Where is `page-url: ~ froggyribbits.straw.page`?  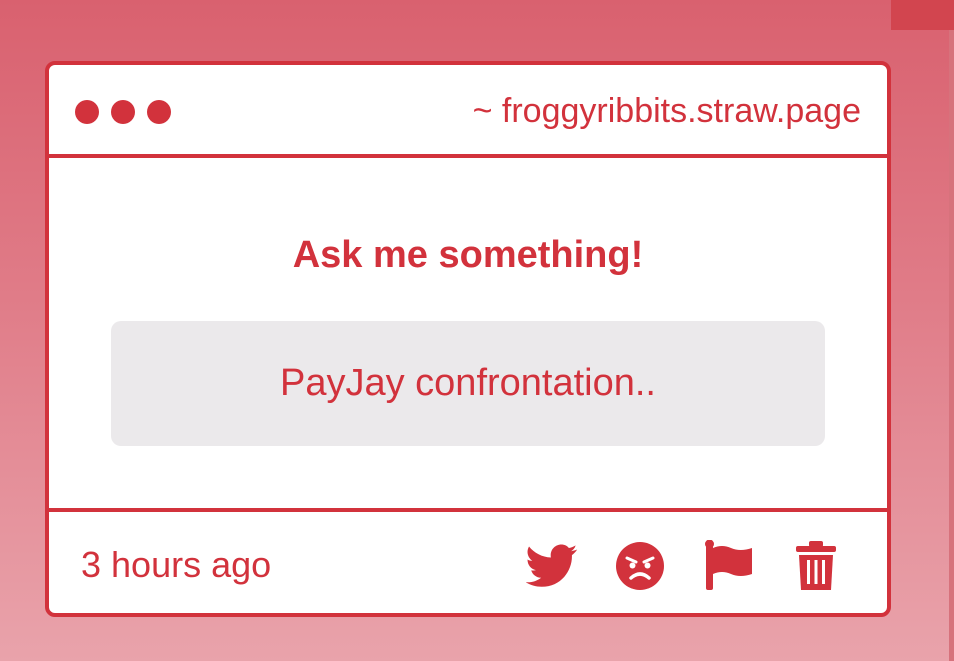 page-url: ~ froggyribbits.straw.page is located at coordinates (667, 111).